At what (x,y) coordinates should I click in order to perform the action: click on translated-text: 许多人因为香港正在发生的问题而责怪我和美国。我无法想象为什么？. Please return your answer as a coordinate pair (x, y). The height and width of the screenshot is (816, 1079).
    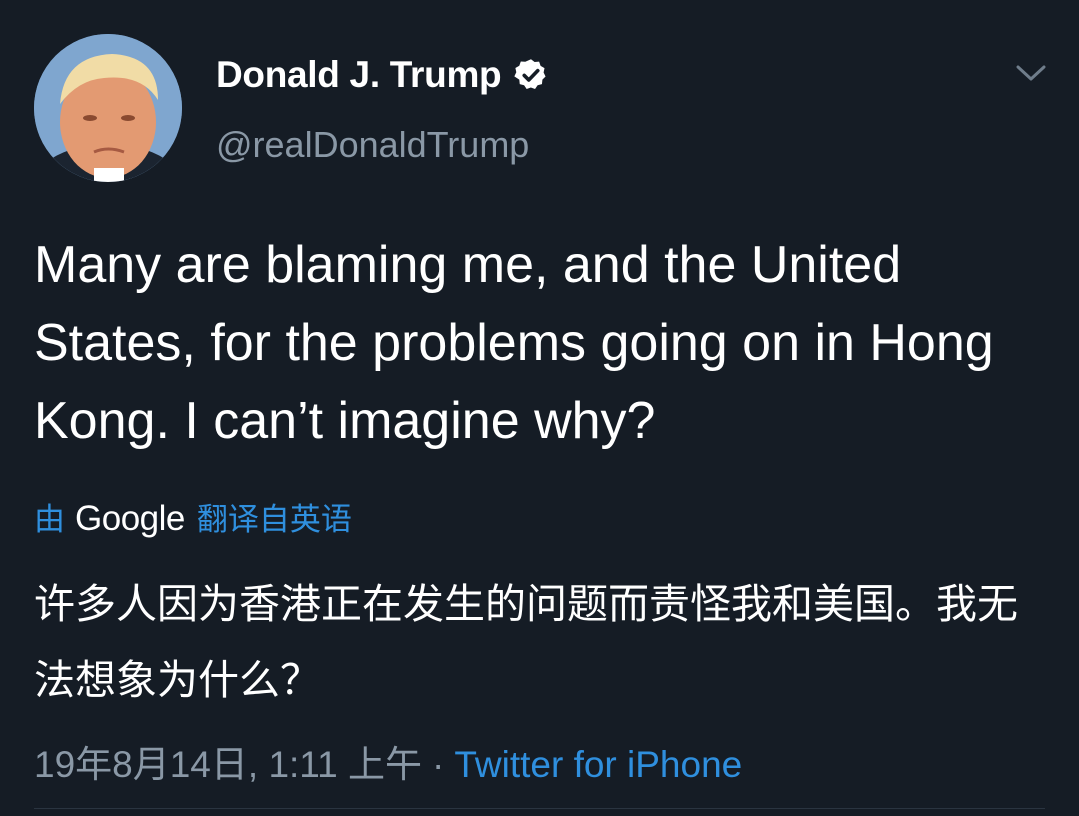
    Looking at the image, I should click on (526, 642).